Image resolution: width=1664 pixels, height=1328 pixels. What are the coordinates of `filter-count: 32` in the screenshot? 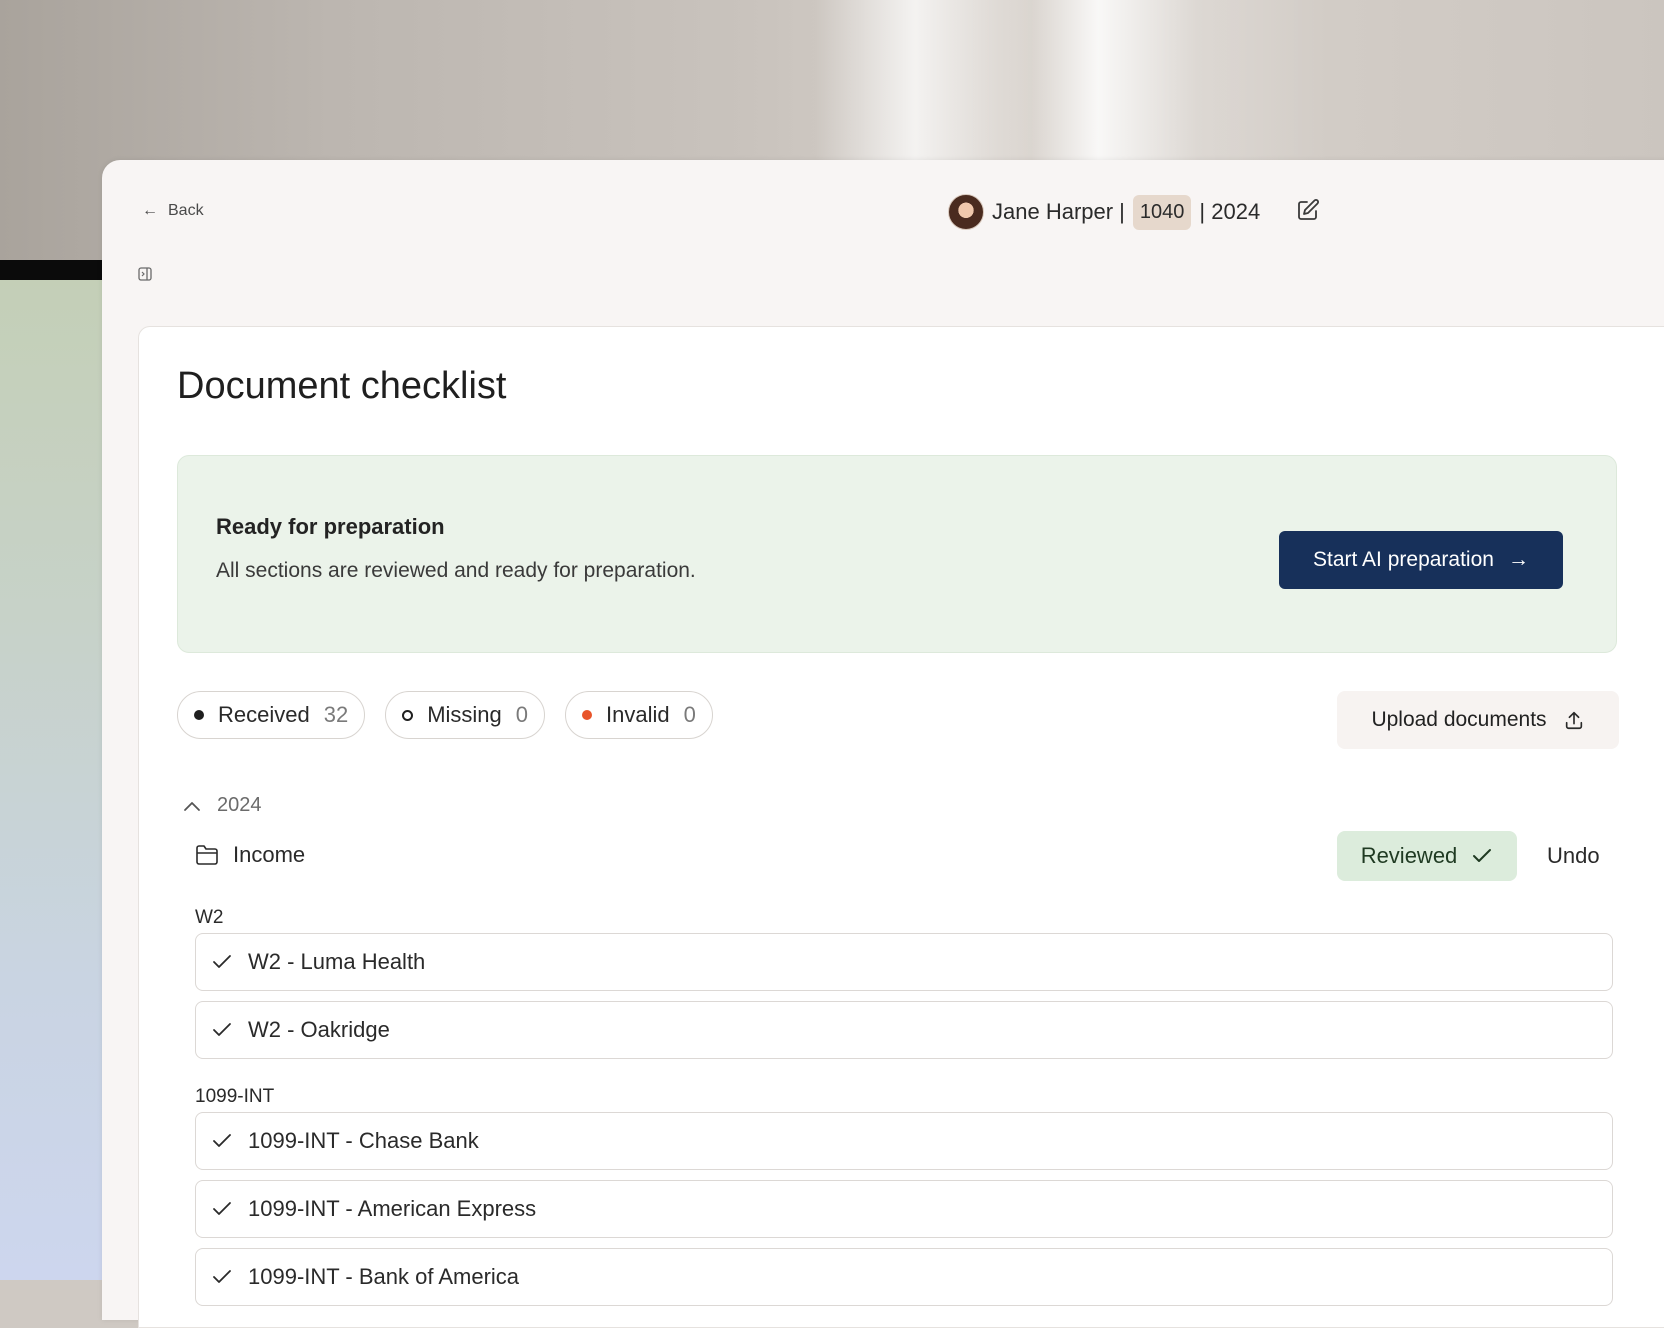 It's located at (336, 714).